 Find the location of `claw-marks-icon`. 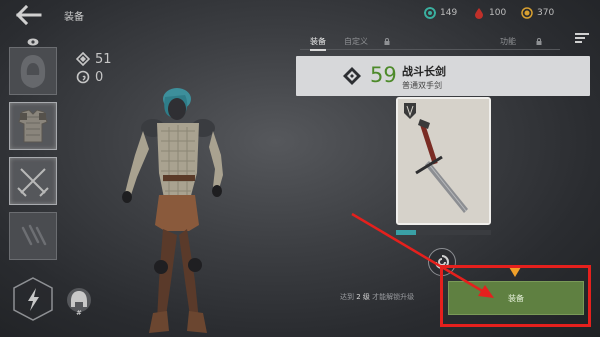

claw-marks-icon is located at coordinates (34, 235).